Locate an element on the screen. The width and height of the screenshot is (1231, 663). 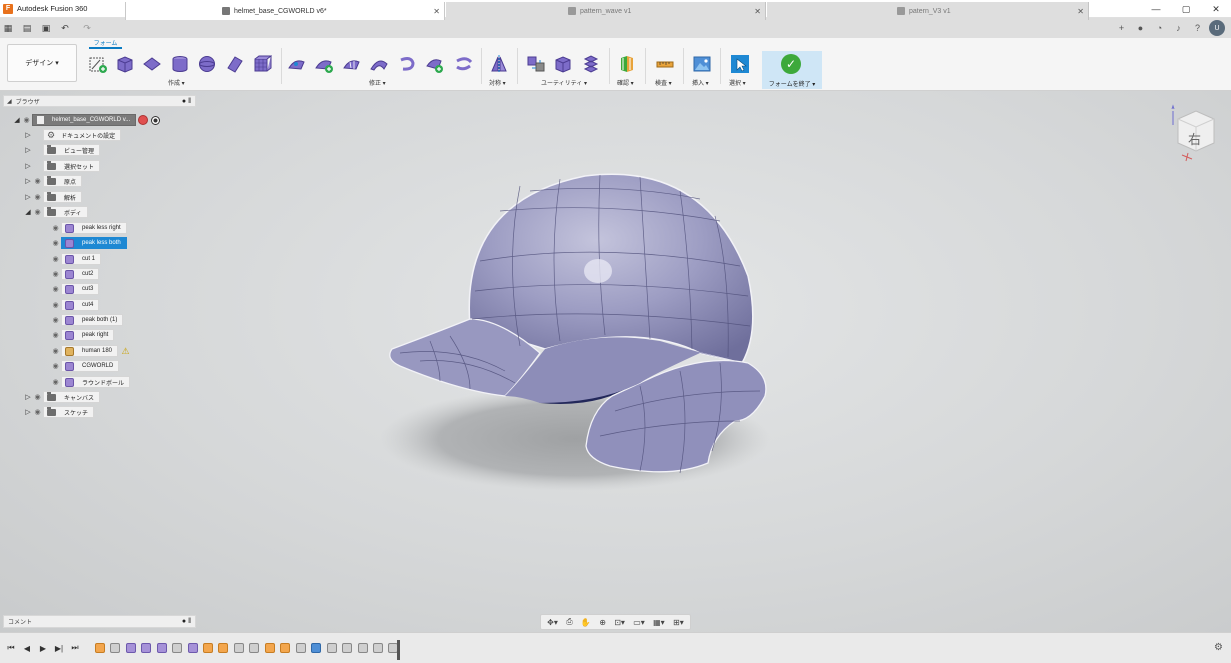
subdivide-icon is located at coordinates (352, 64).